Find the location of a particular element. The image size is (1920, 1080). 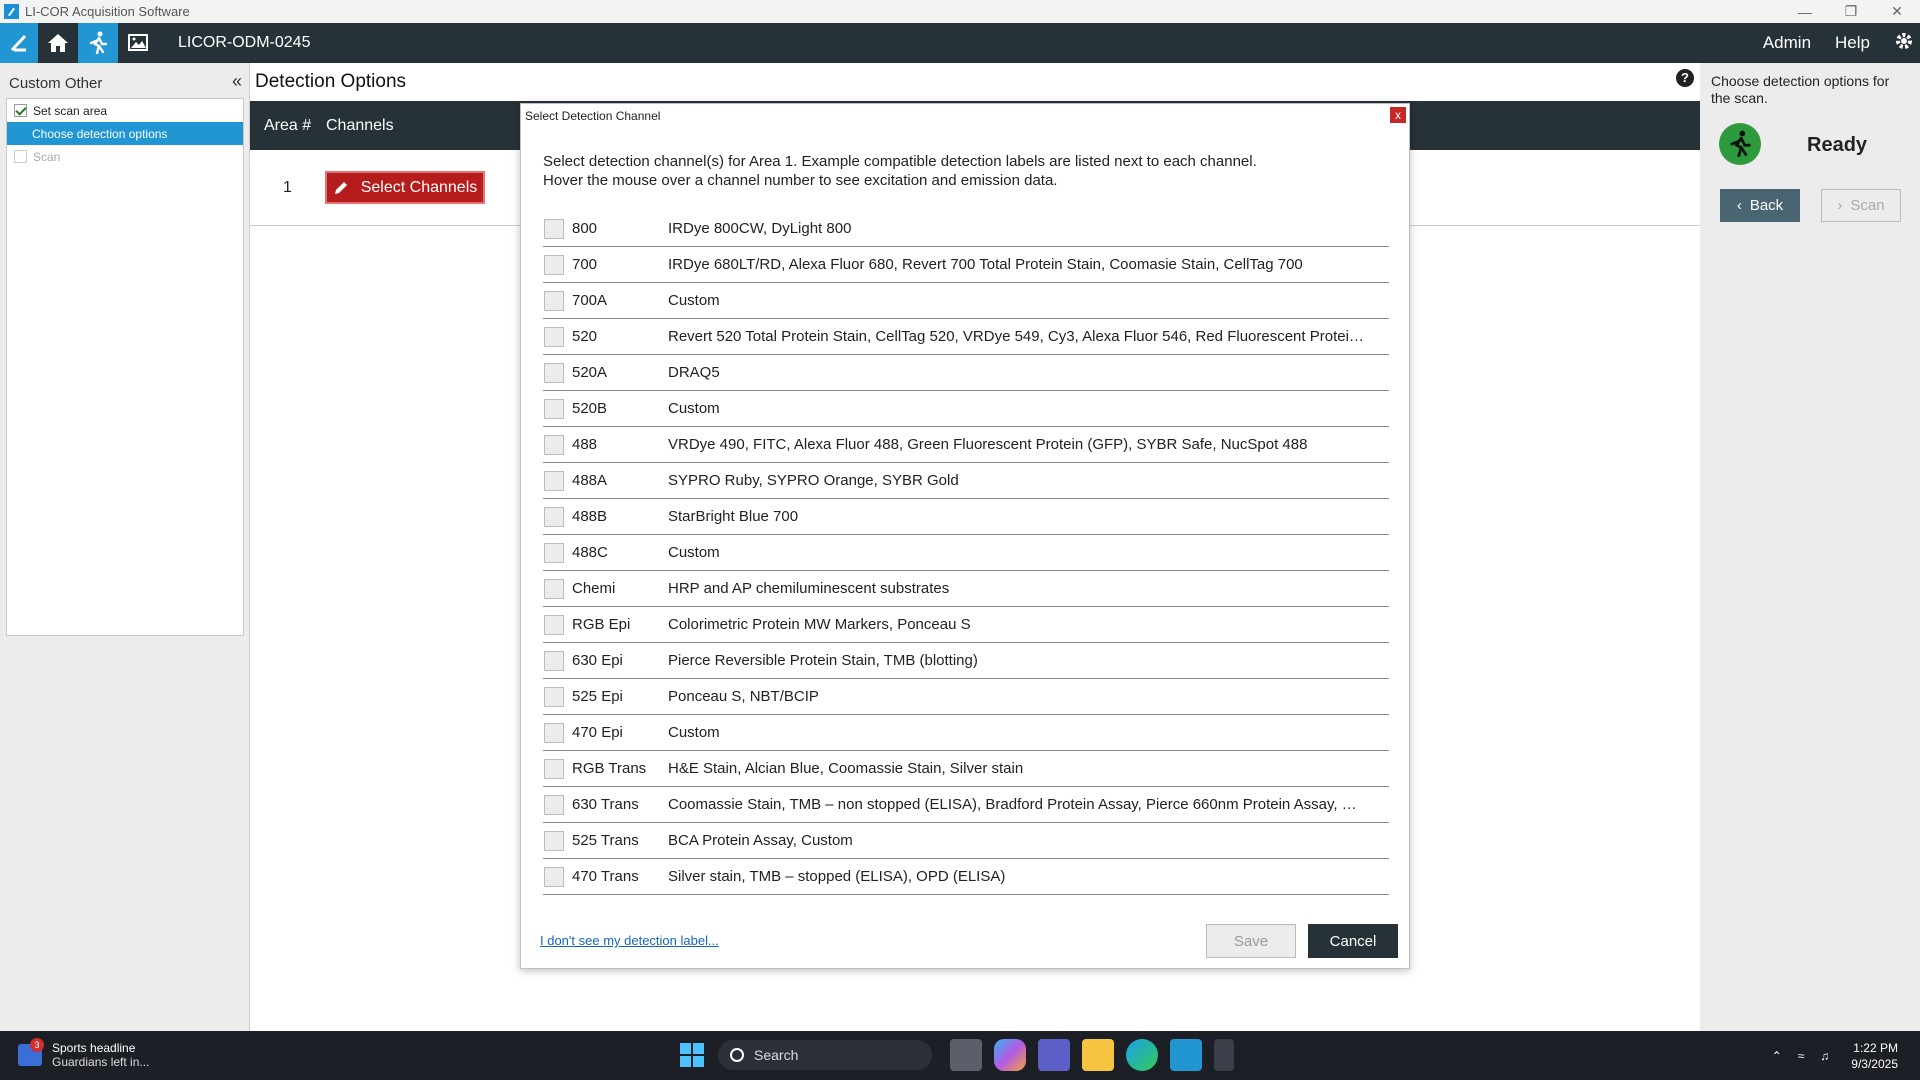

scan-button: › Scan is located at coordinates (1861, 205).